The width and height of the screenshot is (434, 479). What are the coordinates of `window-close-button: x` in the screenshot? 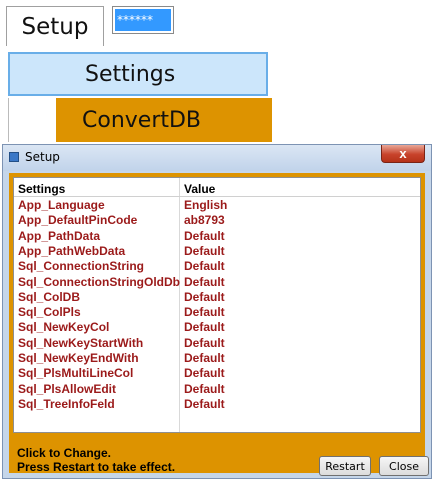 It's located at (403, 154).